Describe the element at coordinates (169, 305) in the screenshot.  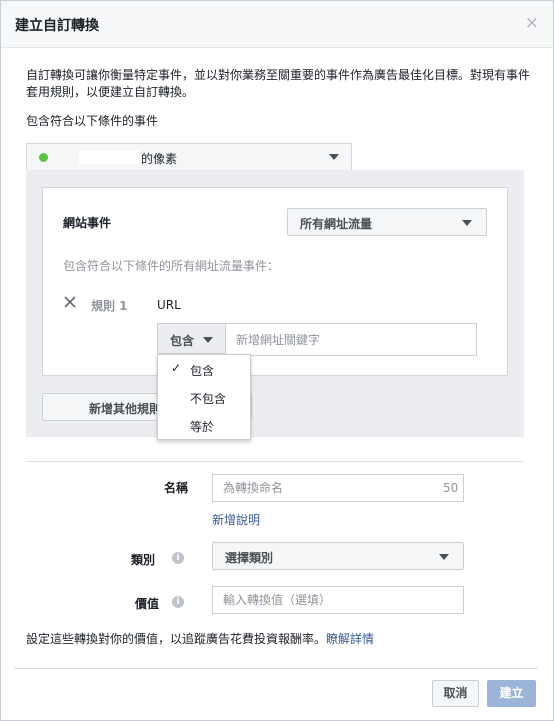
I see `rule-field-label: URL` at that location.